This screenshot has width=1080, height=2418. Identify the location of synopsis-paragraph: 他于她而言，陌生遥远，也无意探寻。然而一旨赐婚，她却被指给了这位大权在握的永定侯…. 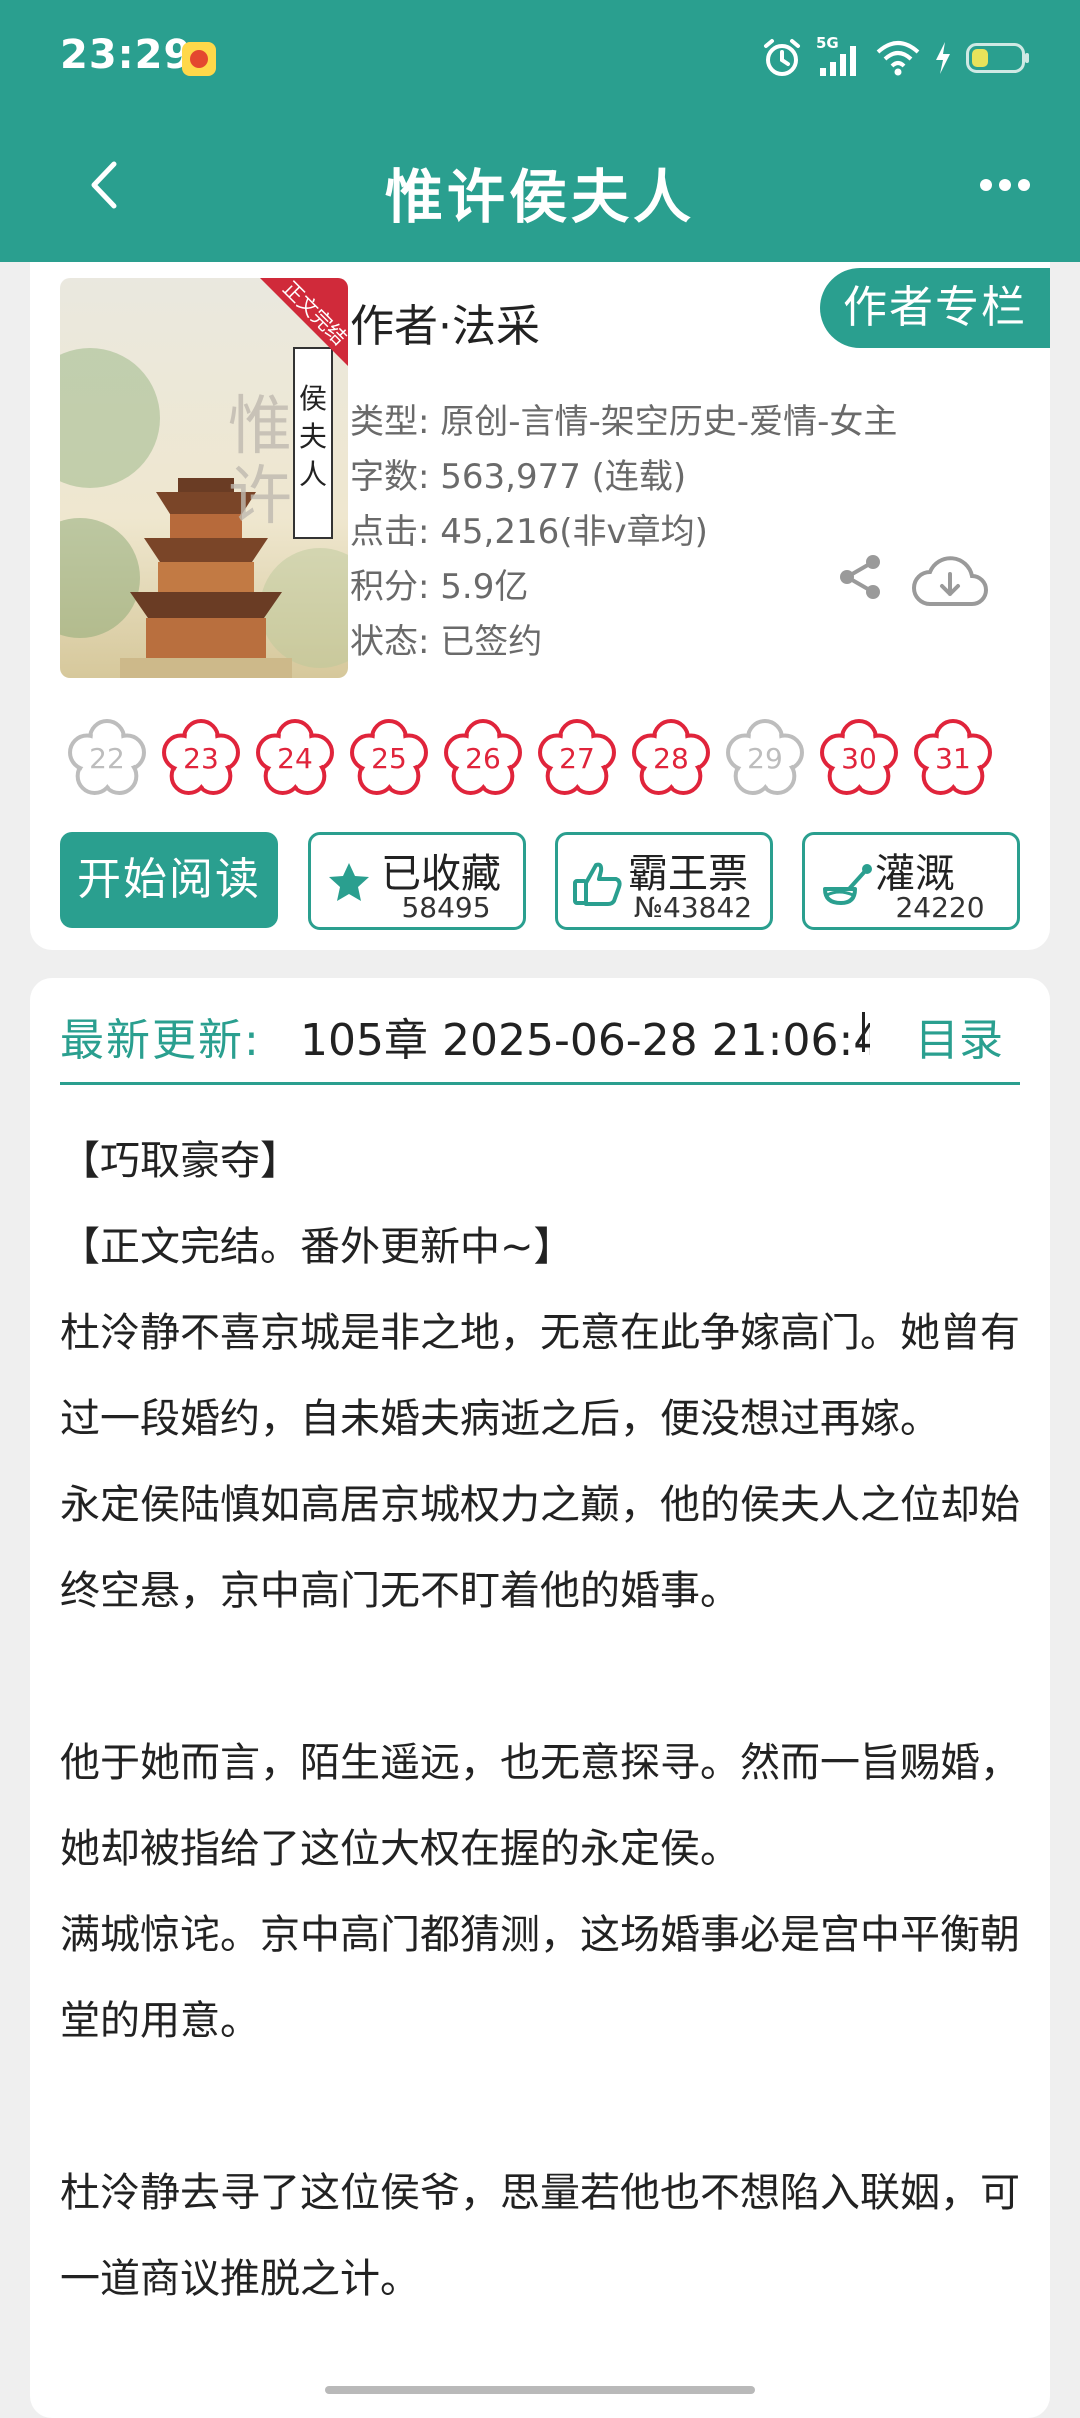
(540, 1806).